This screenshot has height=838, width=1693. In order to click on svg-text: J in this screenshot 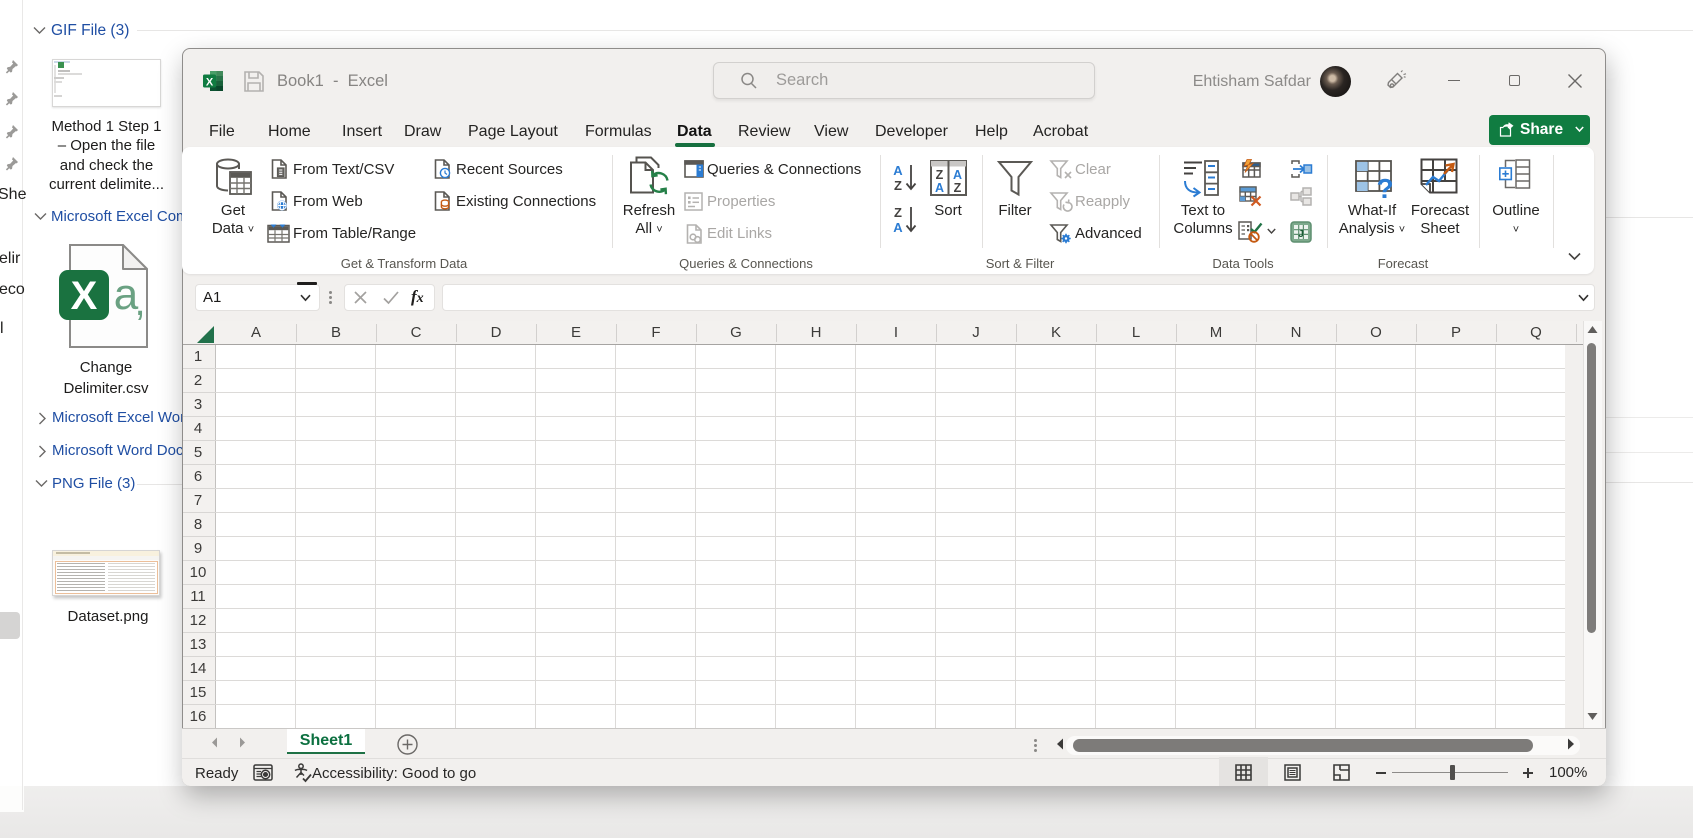, I will do `click(1301, 234)`.